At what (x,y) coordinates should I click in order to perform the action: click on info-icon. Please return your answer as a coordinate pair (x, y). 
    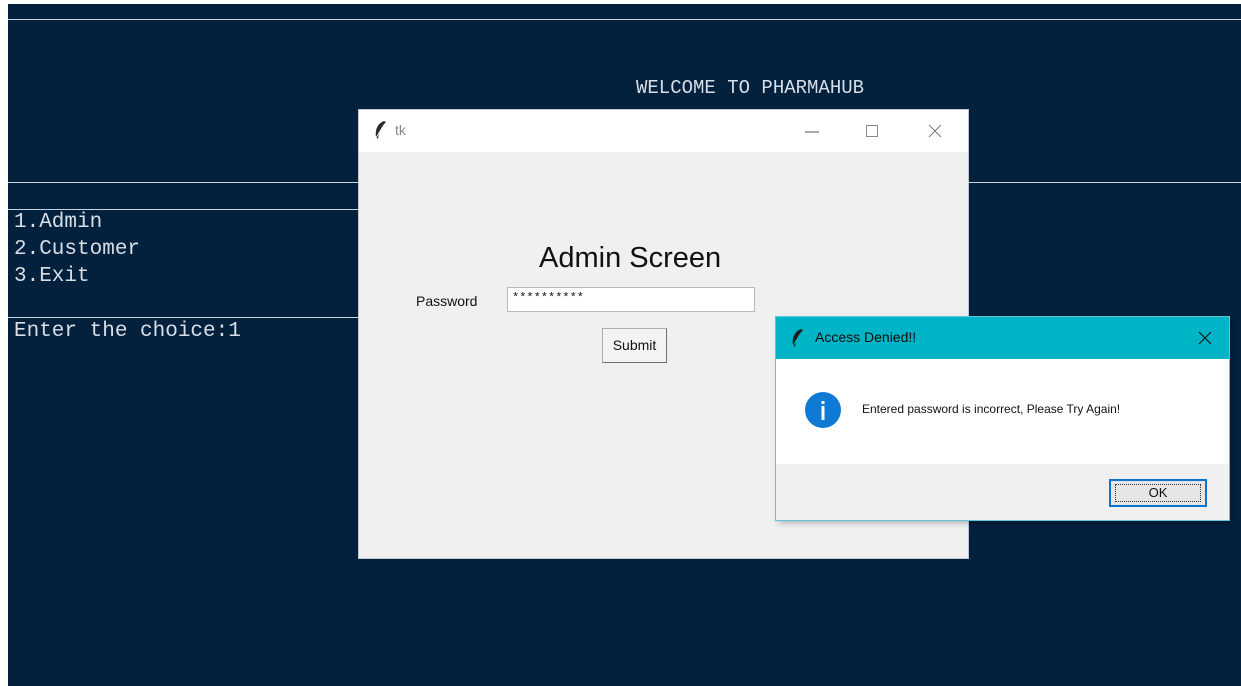
    Looking at the image, I should click on (823, 410).